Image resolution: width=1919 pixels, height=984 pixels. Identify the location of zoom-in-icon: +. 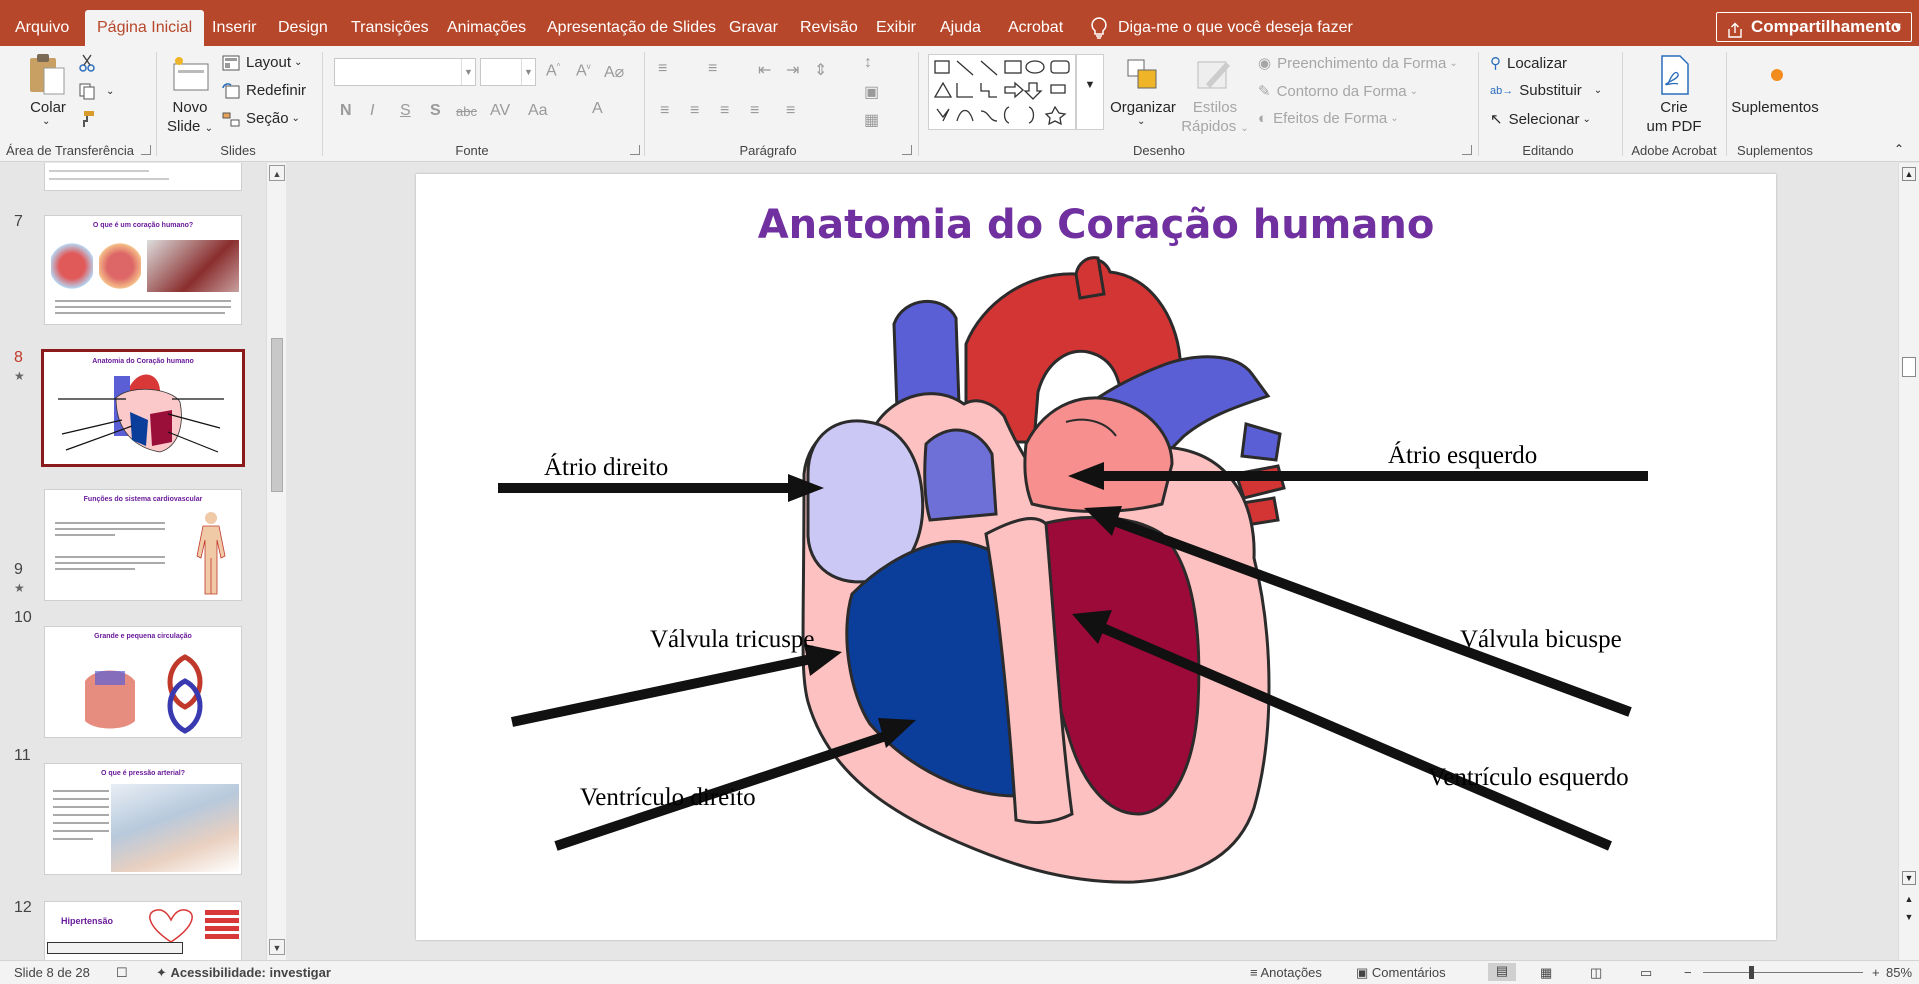
(1876, 972).